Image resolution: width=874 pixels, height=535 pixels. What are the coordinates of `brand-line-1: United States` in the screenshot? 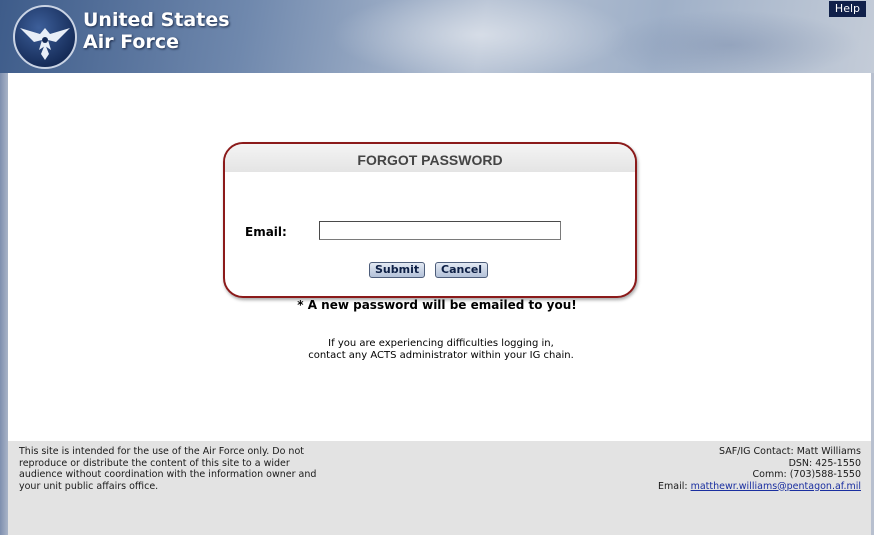 It's located at (156, 20).